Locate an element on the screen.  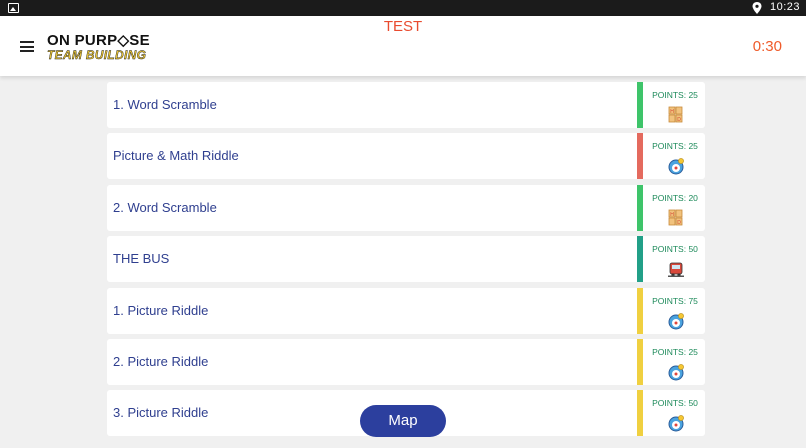
challenge-title: THE BUS is located at coordinates (141, 259).